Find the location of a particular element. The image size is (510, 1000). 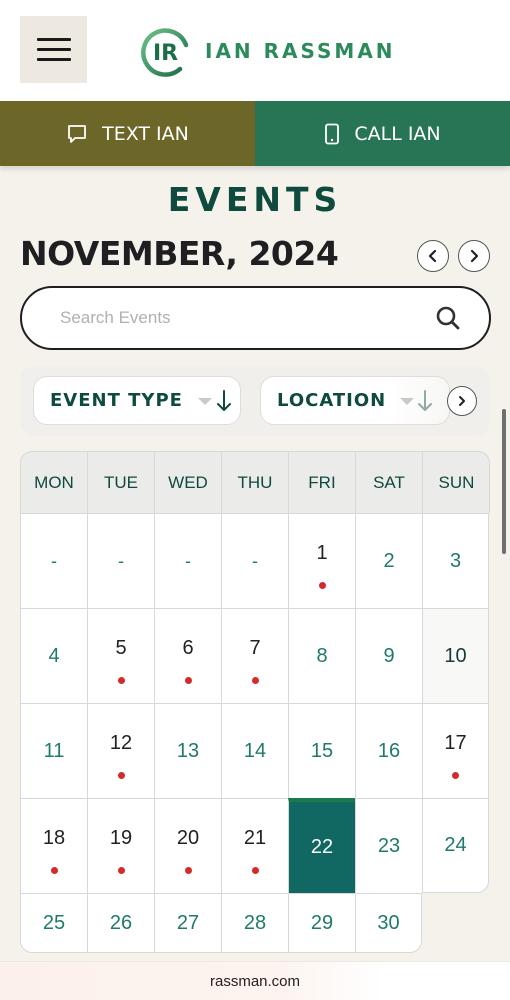

month-label: NOVEMBER, 2024 is located at coordinates (179, 253).